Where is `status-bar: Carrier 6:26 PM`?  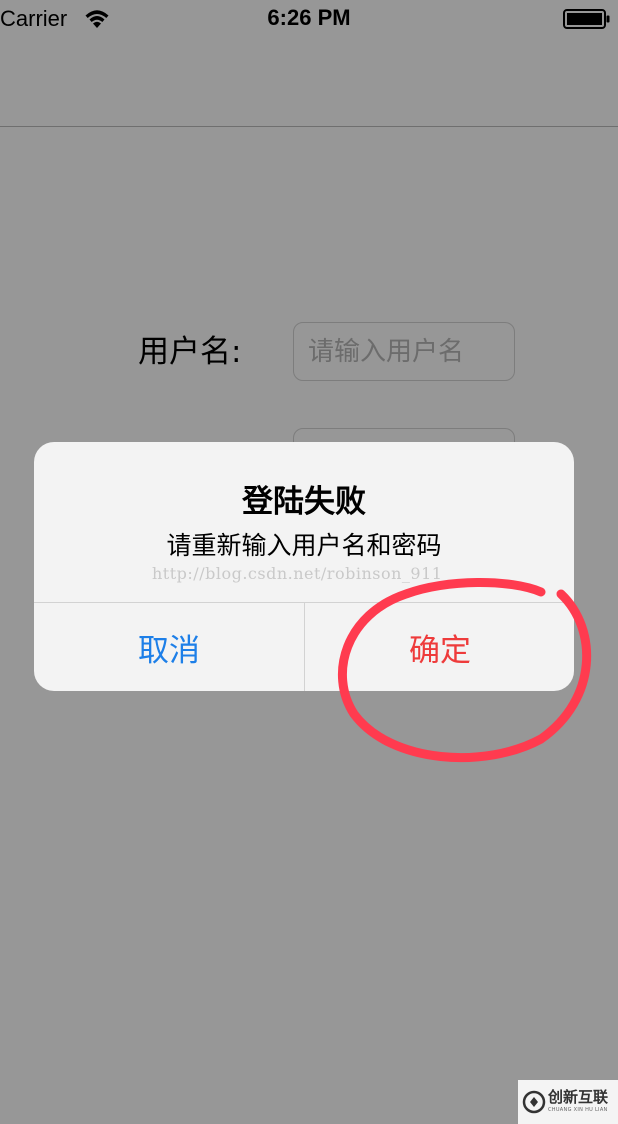 status-bar: Carrier 6:26 PM is located at coordinates (309, 19).